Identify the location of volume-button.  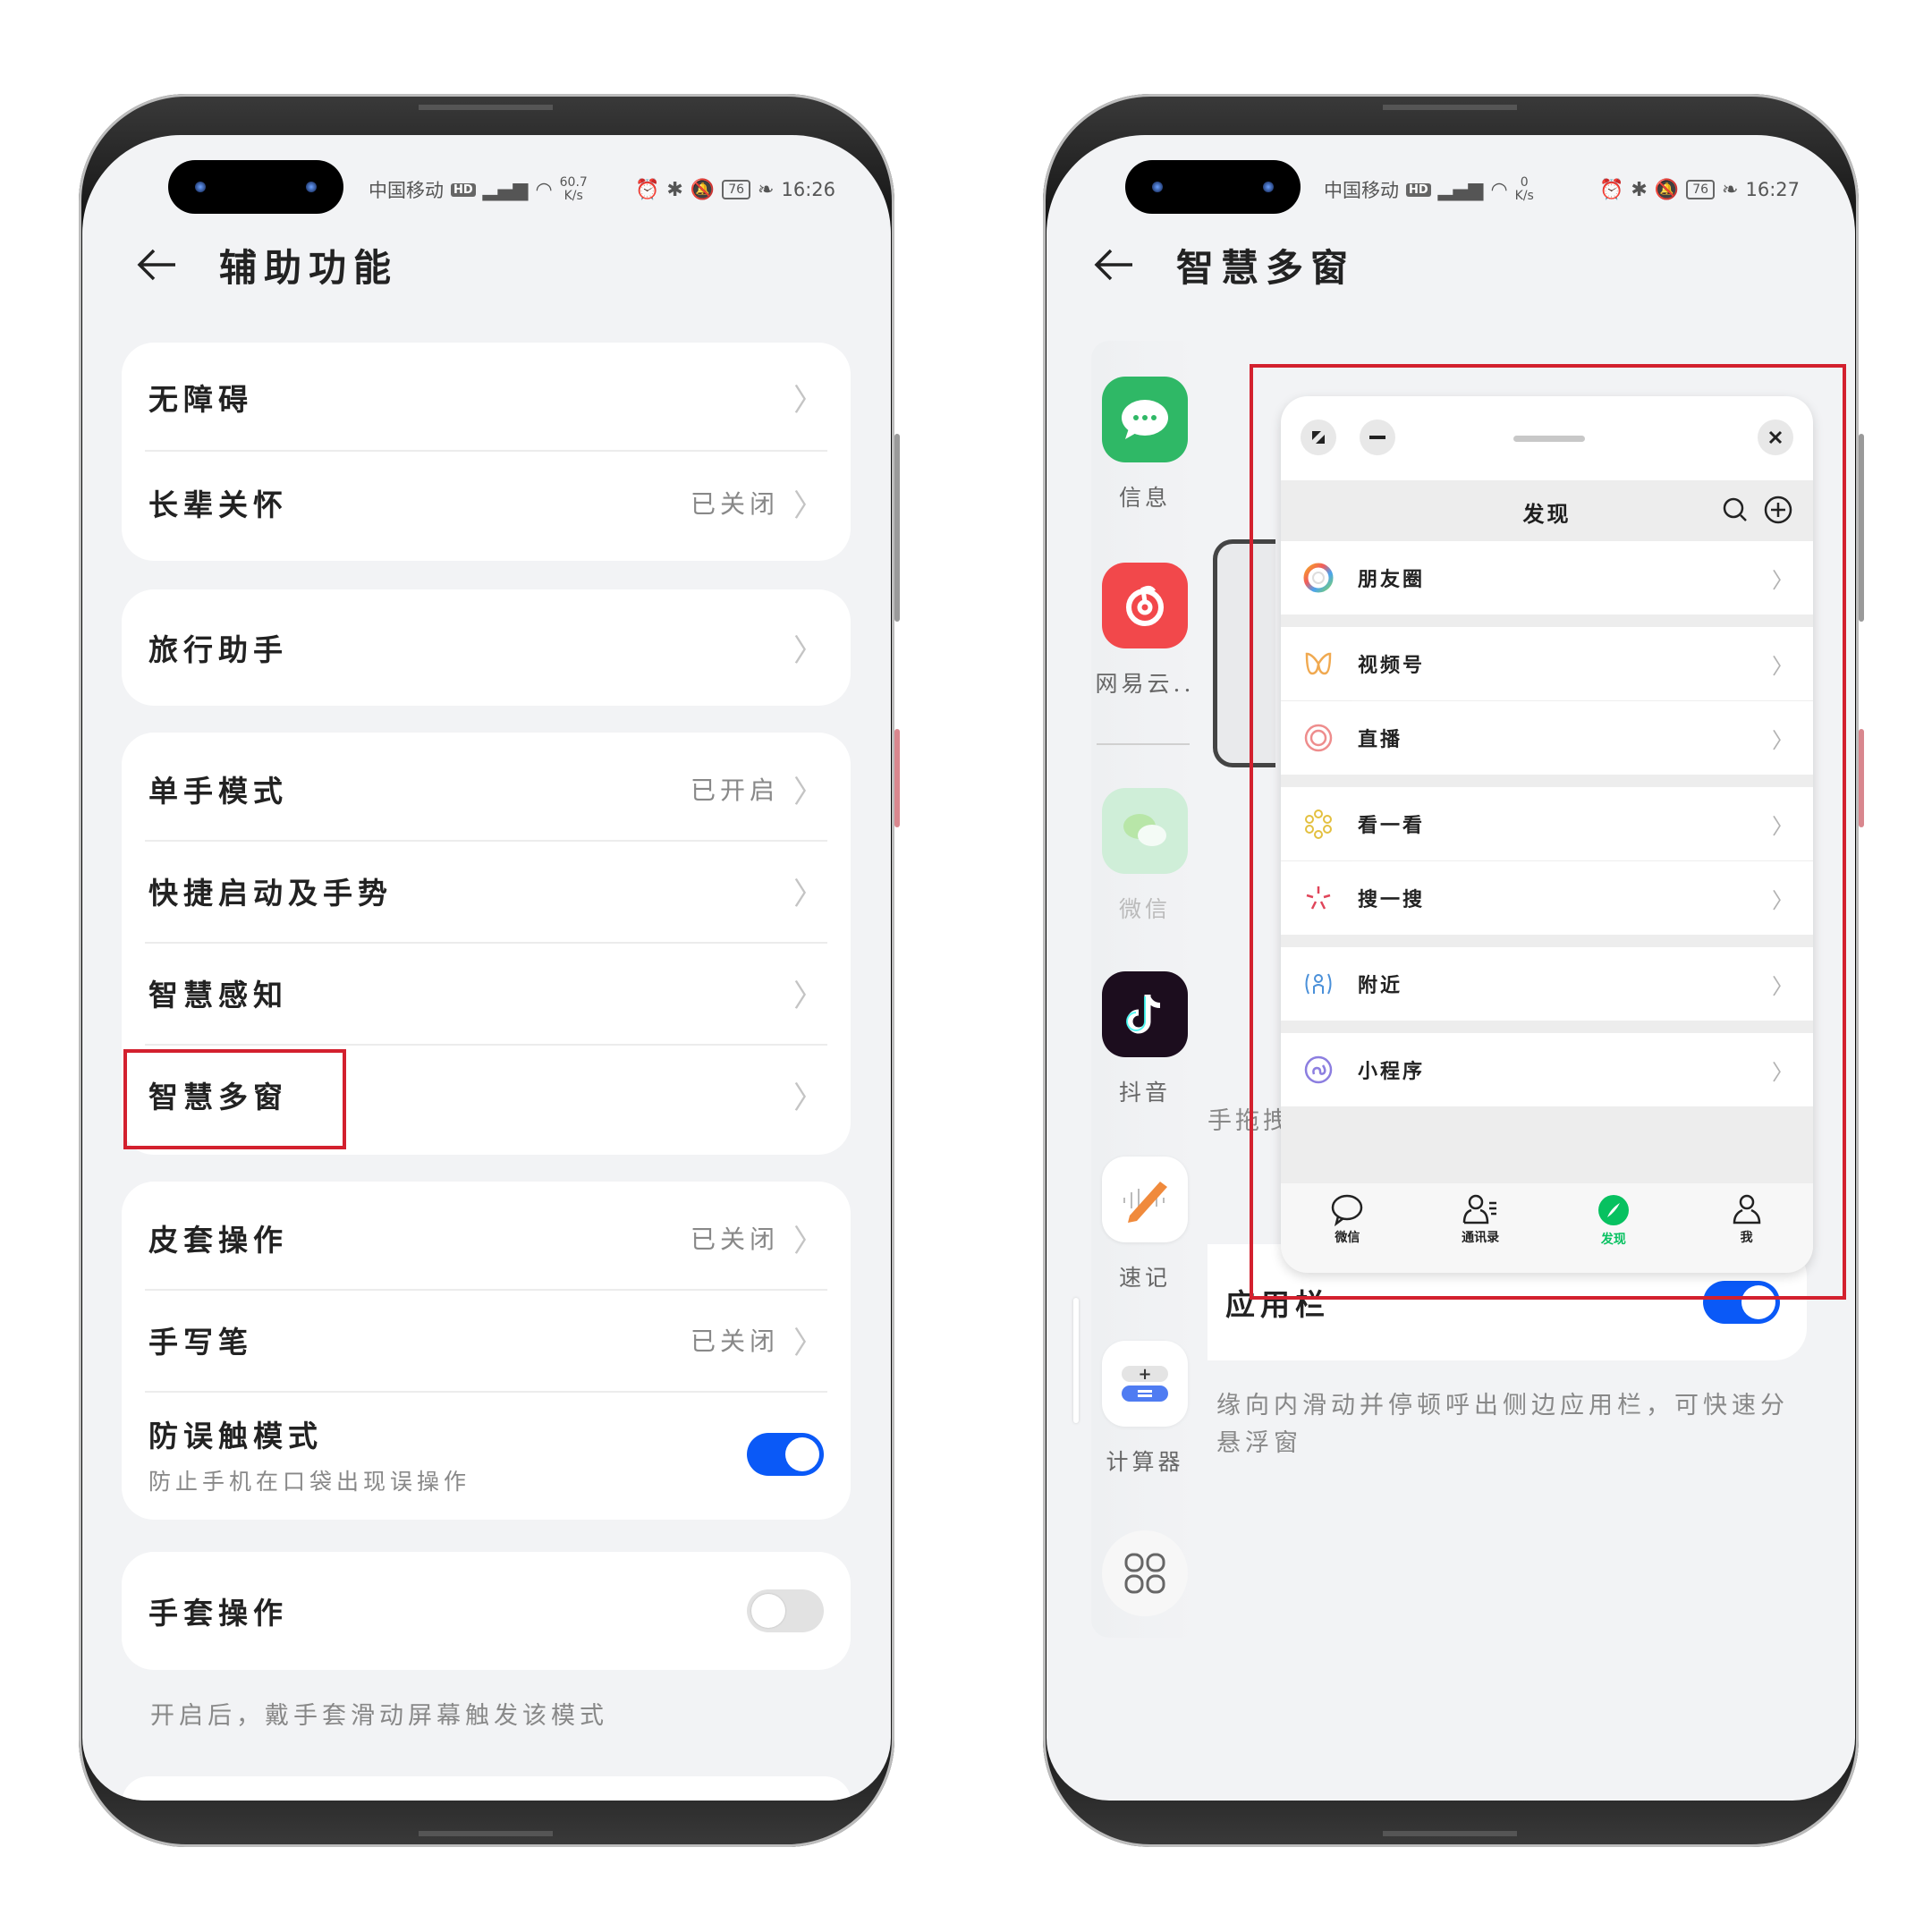
(1861, 528).